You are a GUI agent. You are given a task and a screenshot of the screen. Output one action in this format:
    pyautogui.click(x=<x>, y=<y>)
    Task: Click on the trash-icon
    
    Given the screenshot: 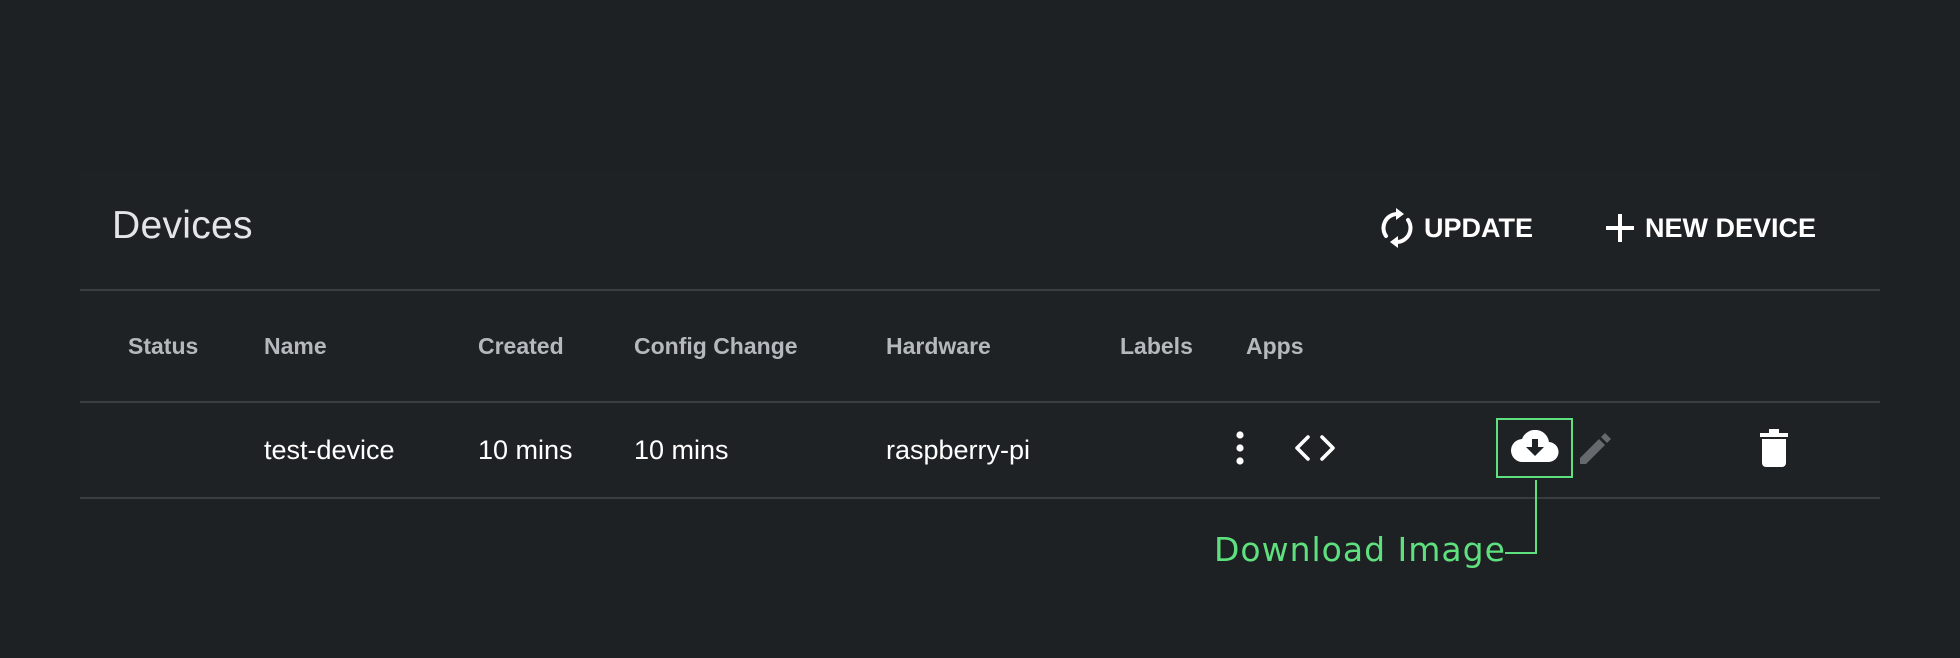 What is the action you would take?
    pyautogui.click(x=1774, y=450)
    